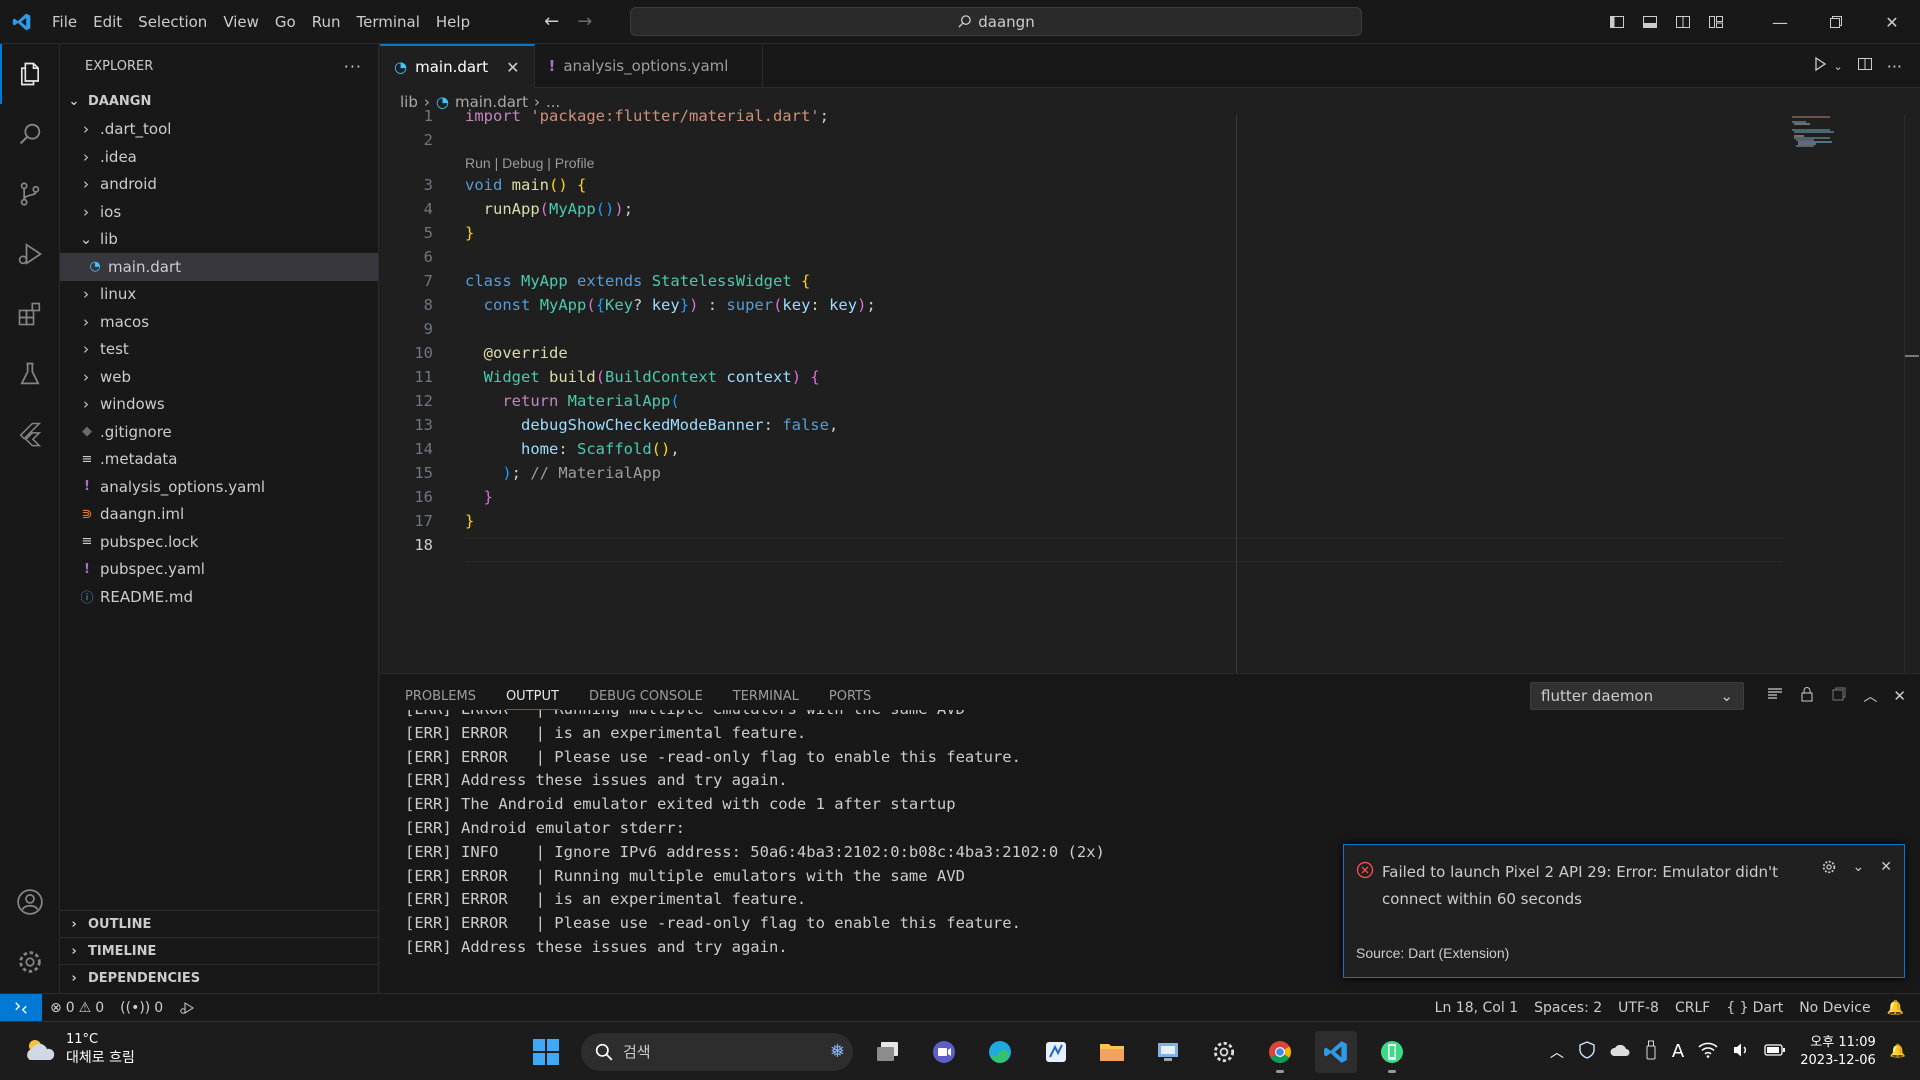  I want to click on workspace-root: ⌄ DAANGN, so click(219, 102).